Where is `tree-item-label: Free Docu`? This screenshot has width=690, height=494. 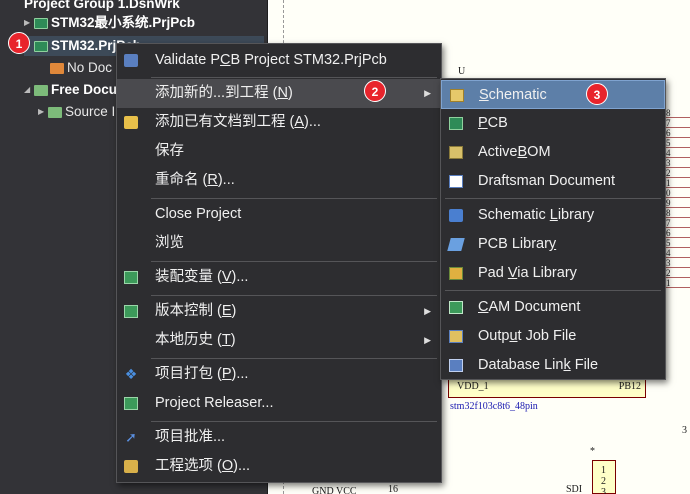 tree-item-label: Free Docu is located at coordinates (84, 89).